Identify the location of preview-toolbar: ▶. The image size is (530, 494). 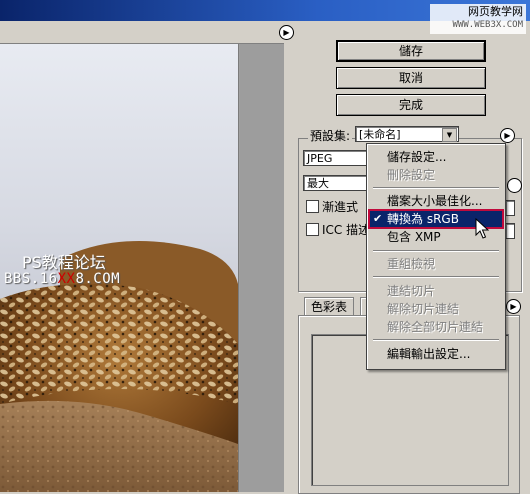
(147, 32).